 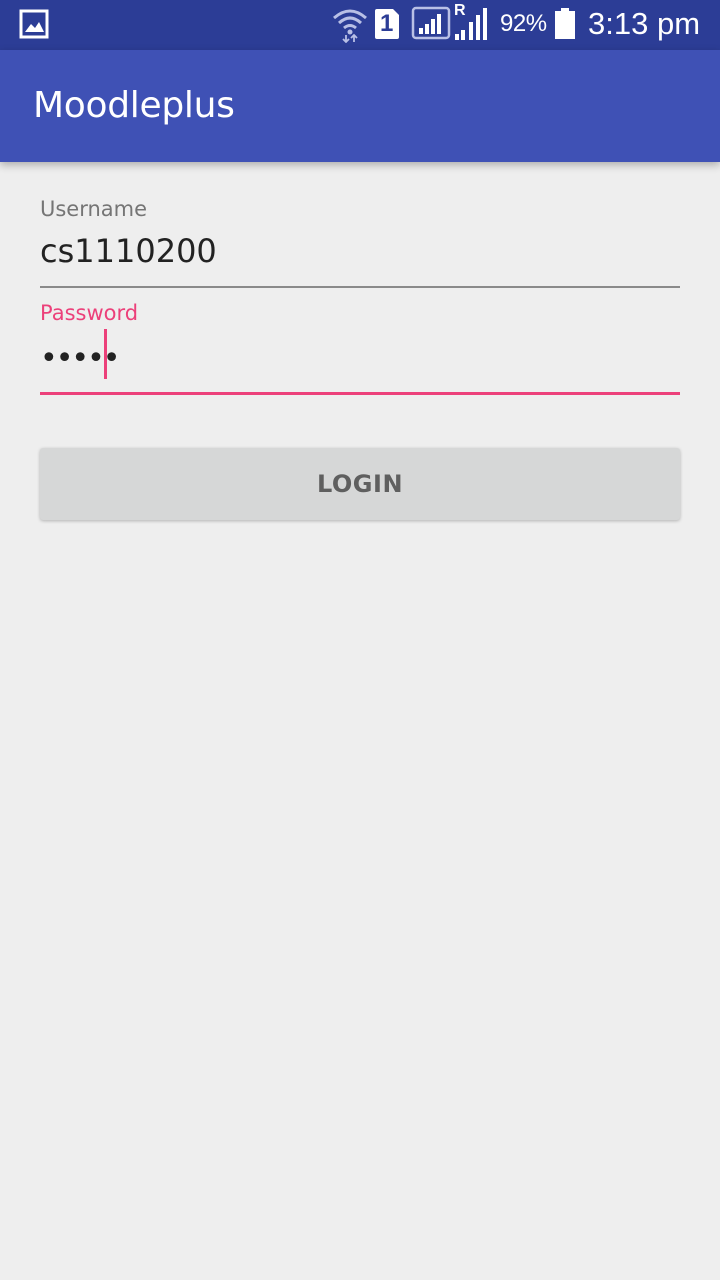 I want to click on password-field: Password •••••, so click(x=360, y=347).